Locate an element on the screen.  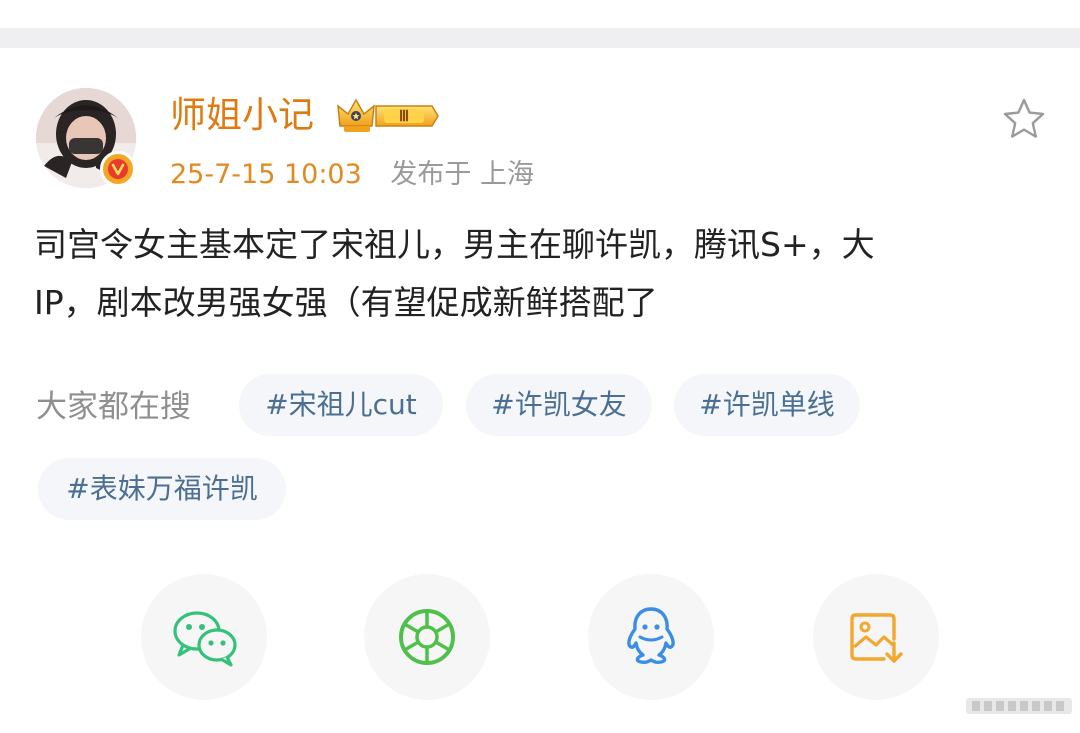
share-wechat-button is located at coordinates (204, 637).